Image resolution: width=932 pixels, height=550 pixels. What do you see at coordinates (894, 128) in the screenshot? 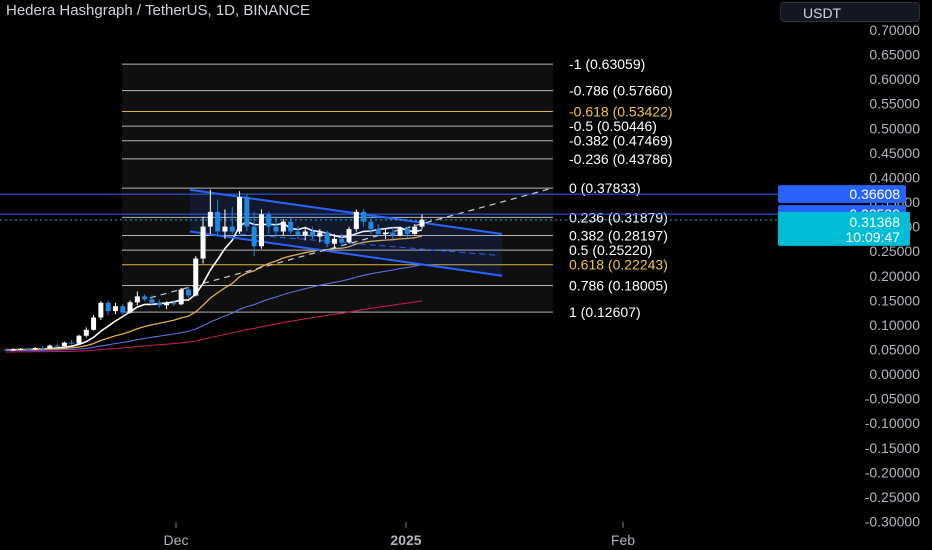
I see `price-tick-label: 0.50000` at bounding box center [894, 128].